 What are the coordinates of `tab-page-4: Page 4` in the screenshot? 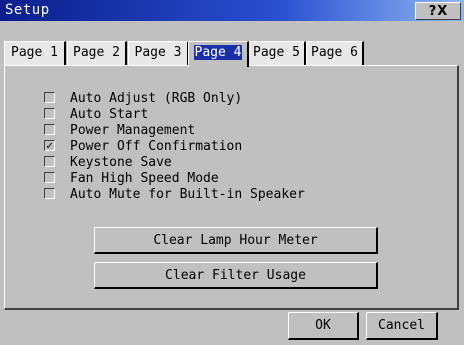 It's located at (218, 54).